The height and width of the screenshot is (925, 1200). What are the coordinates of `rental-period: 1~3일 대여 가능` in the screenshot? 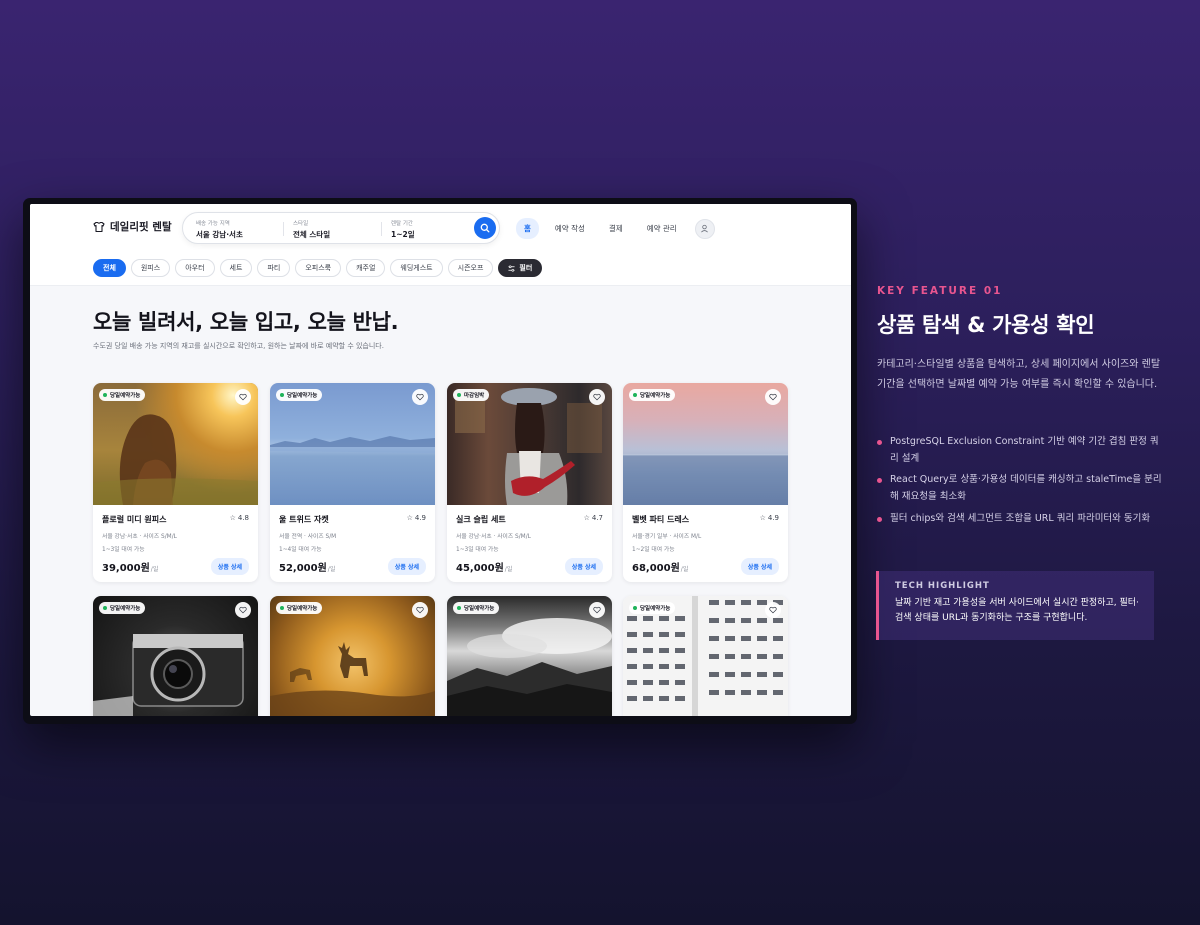 It's located at (123, 550).